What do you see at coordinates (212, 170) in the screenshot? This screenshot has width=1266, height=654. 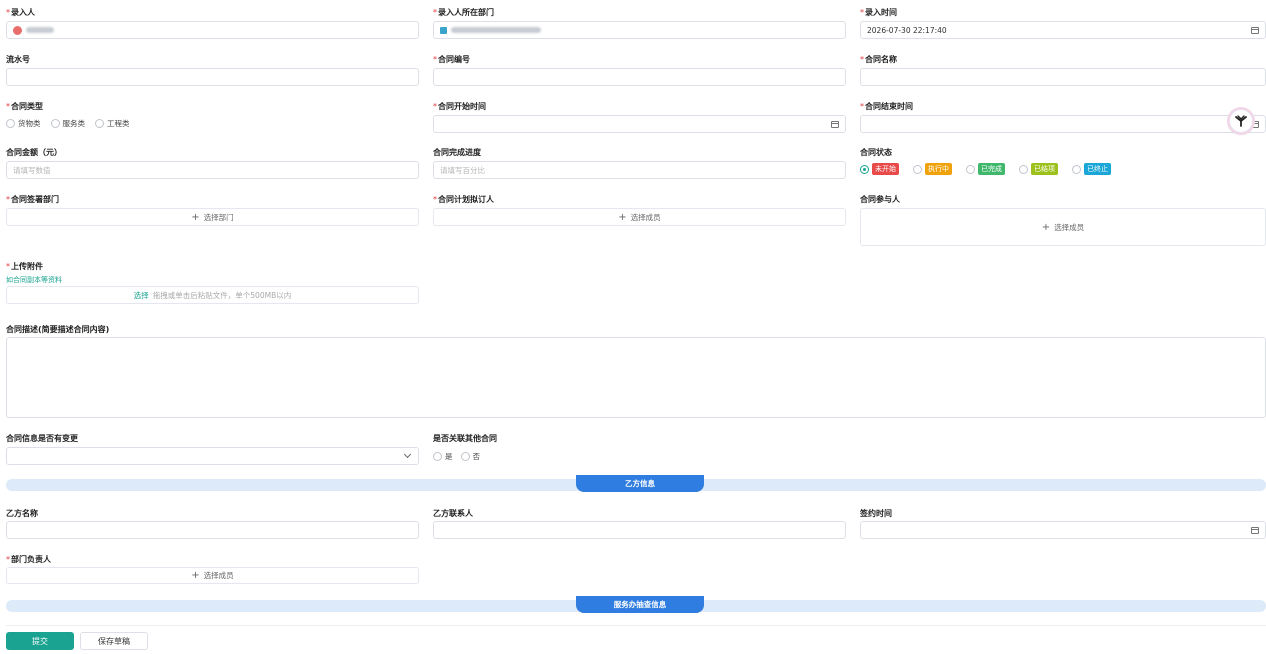 I see `amount-input: 请填写数值` at bounding box center [212, 170].